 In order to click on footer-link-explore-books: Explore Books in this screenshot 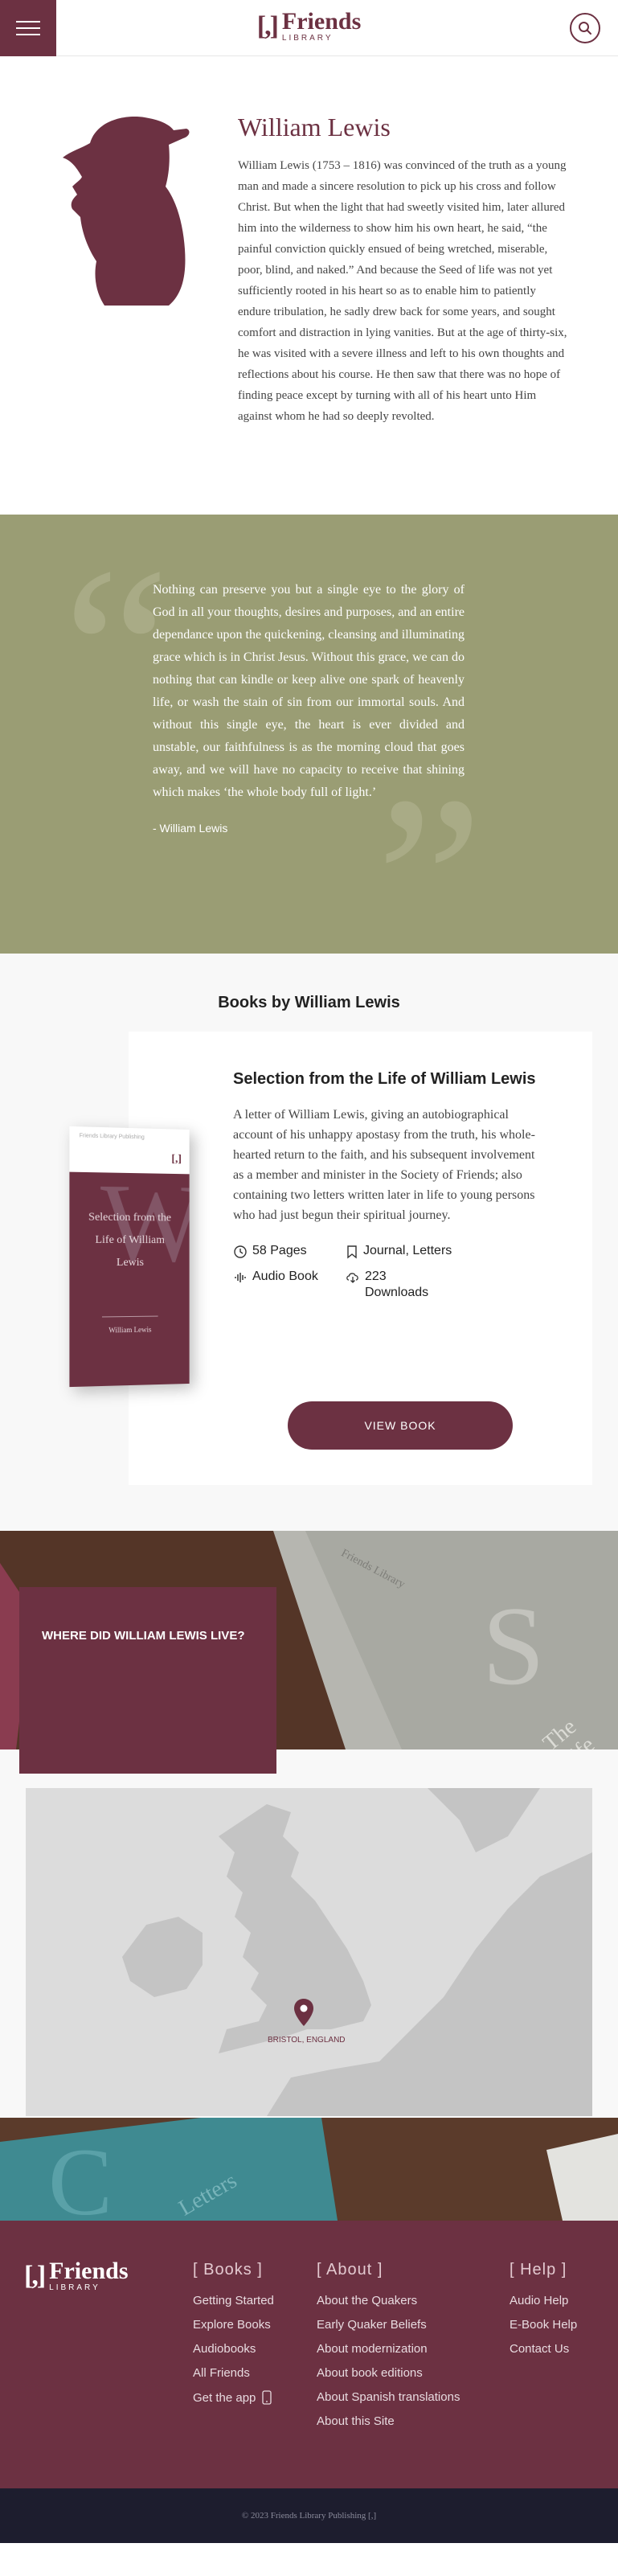, I will do `click(233, 2325)`.